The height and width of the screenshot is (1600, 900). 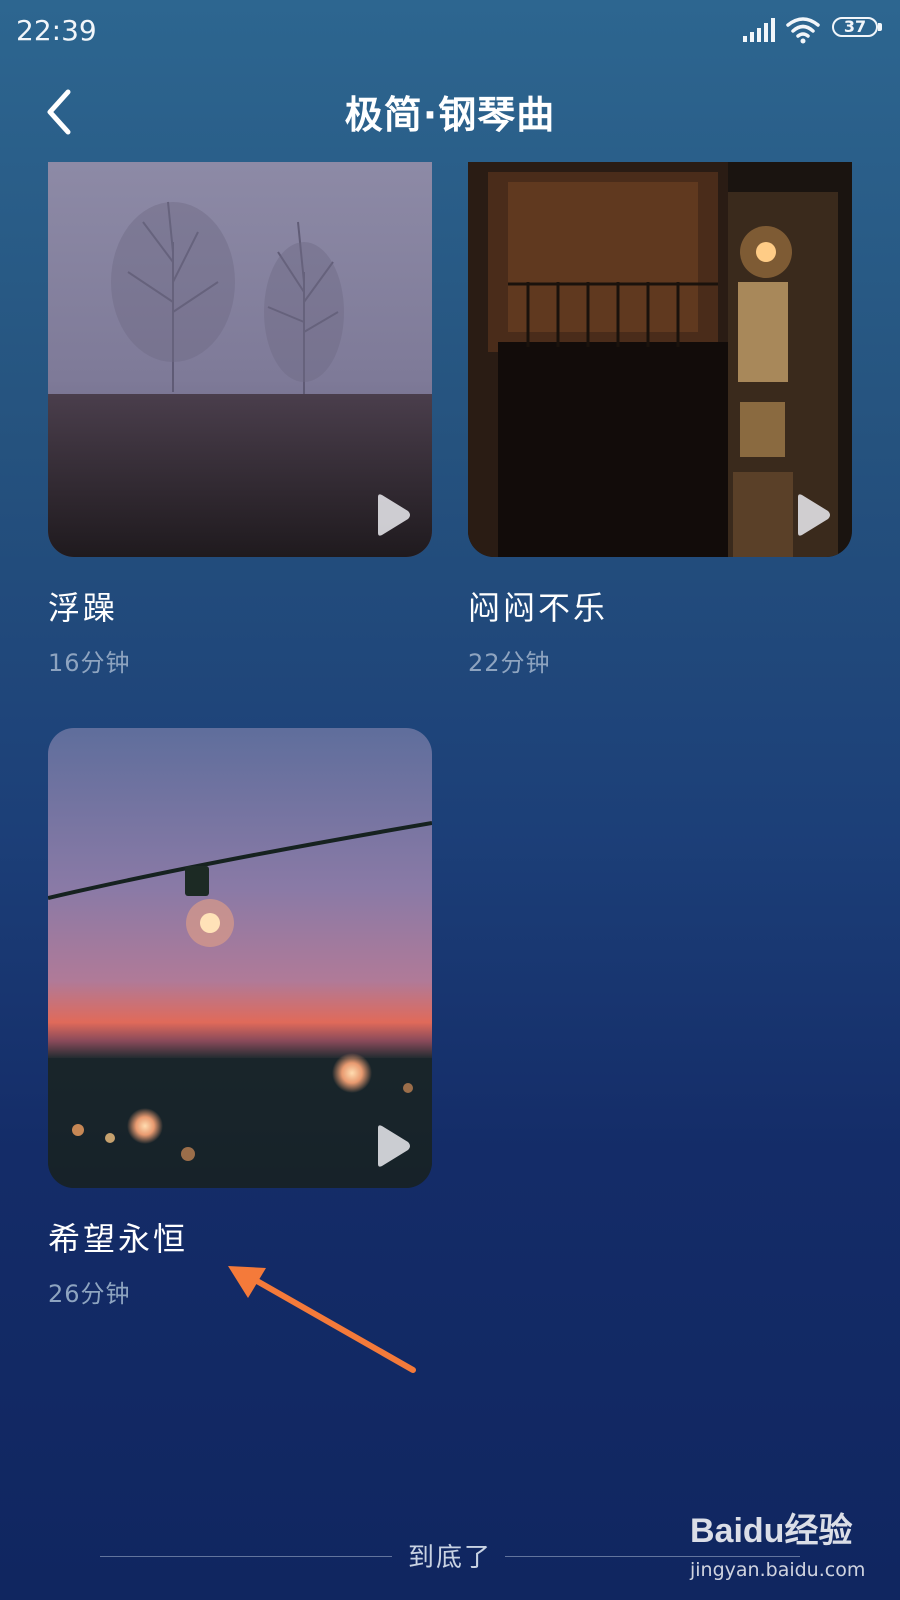 I want to click on end-of-list-text: 到底了, so click(x=449, y=1558).